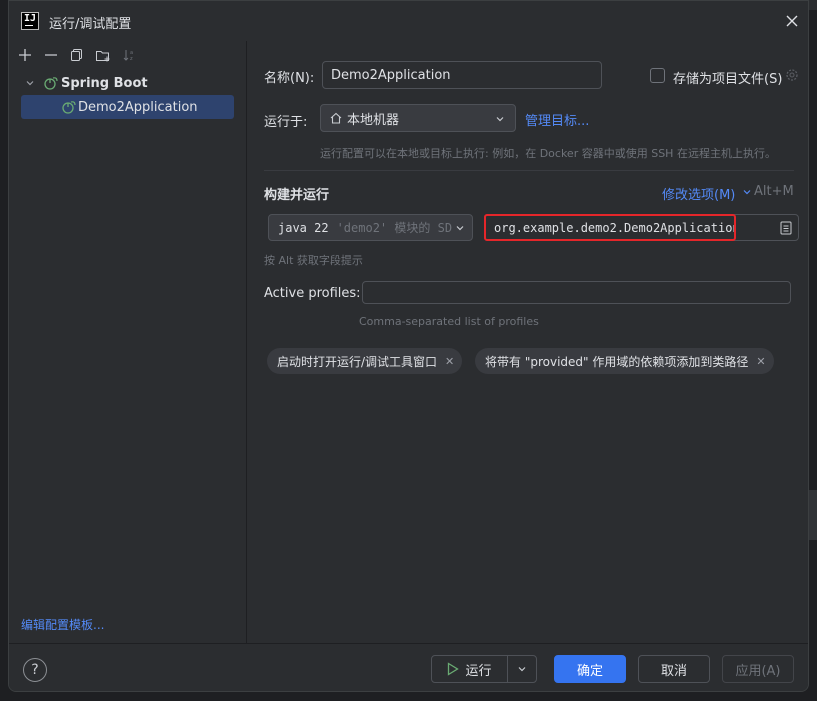  I want to click on copy-config-button, so click(77, 55).